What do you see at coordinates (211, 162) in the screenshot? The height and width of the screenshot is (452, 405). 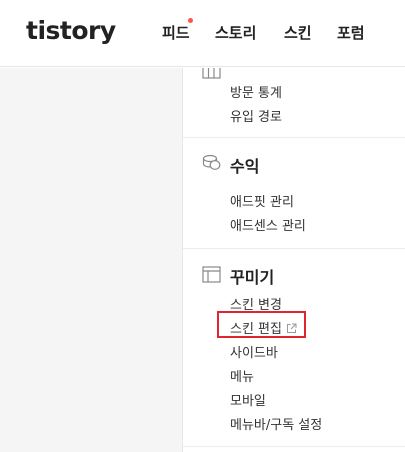 I see `coins-icon` at bounding box center [211, 162].